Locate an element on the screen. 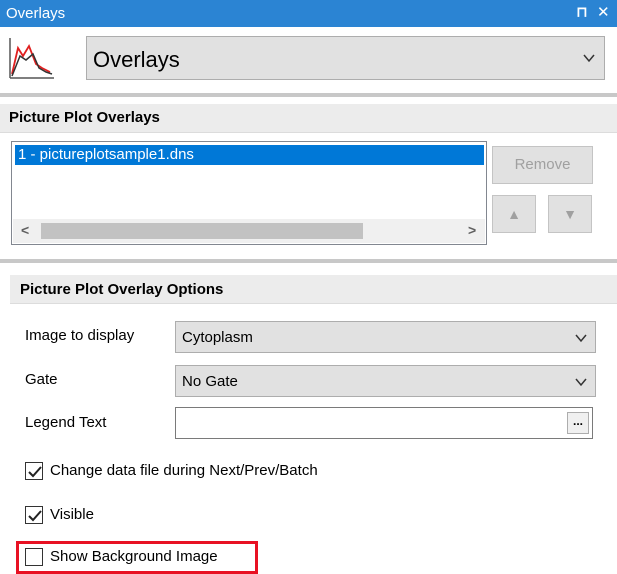 The image size is (617, 574). overlay-plot-icon is located at coordinates (31, 58).